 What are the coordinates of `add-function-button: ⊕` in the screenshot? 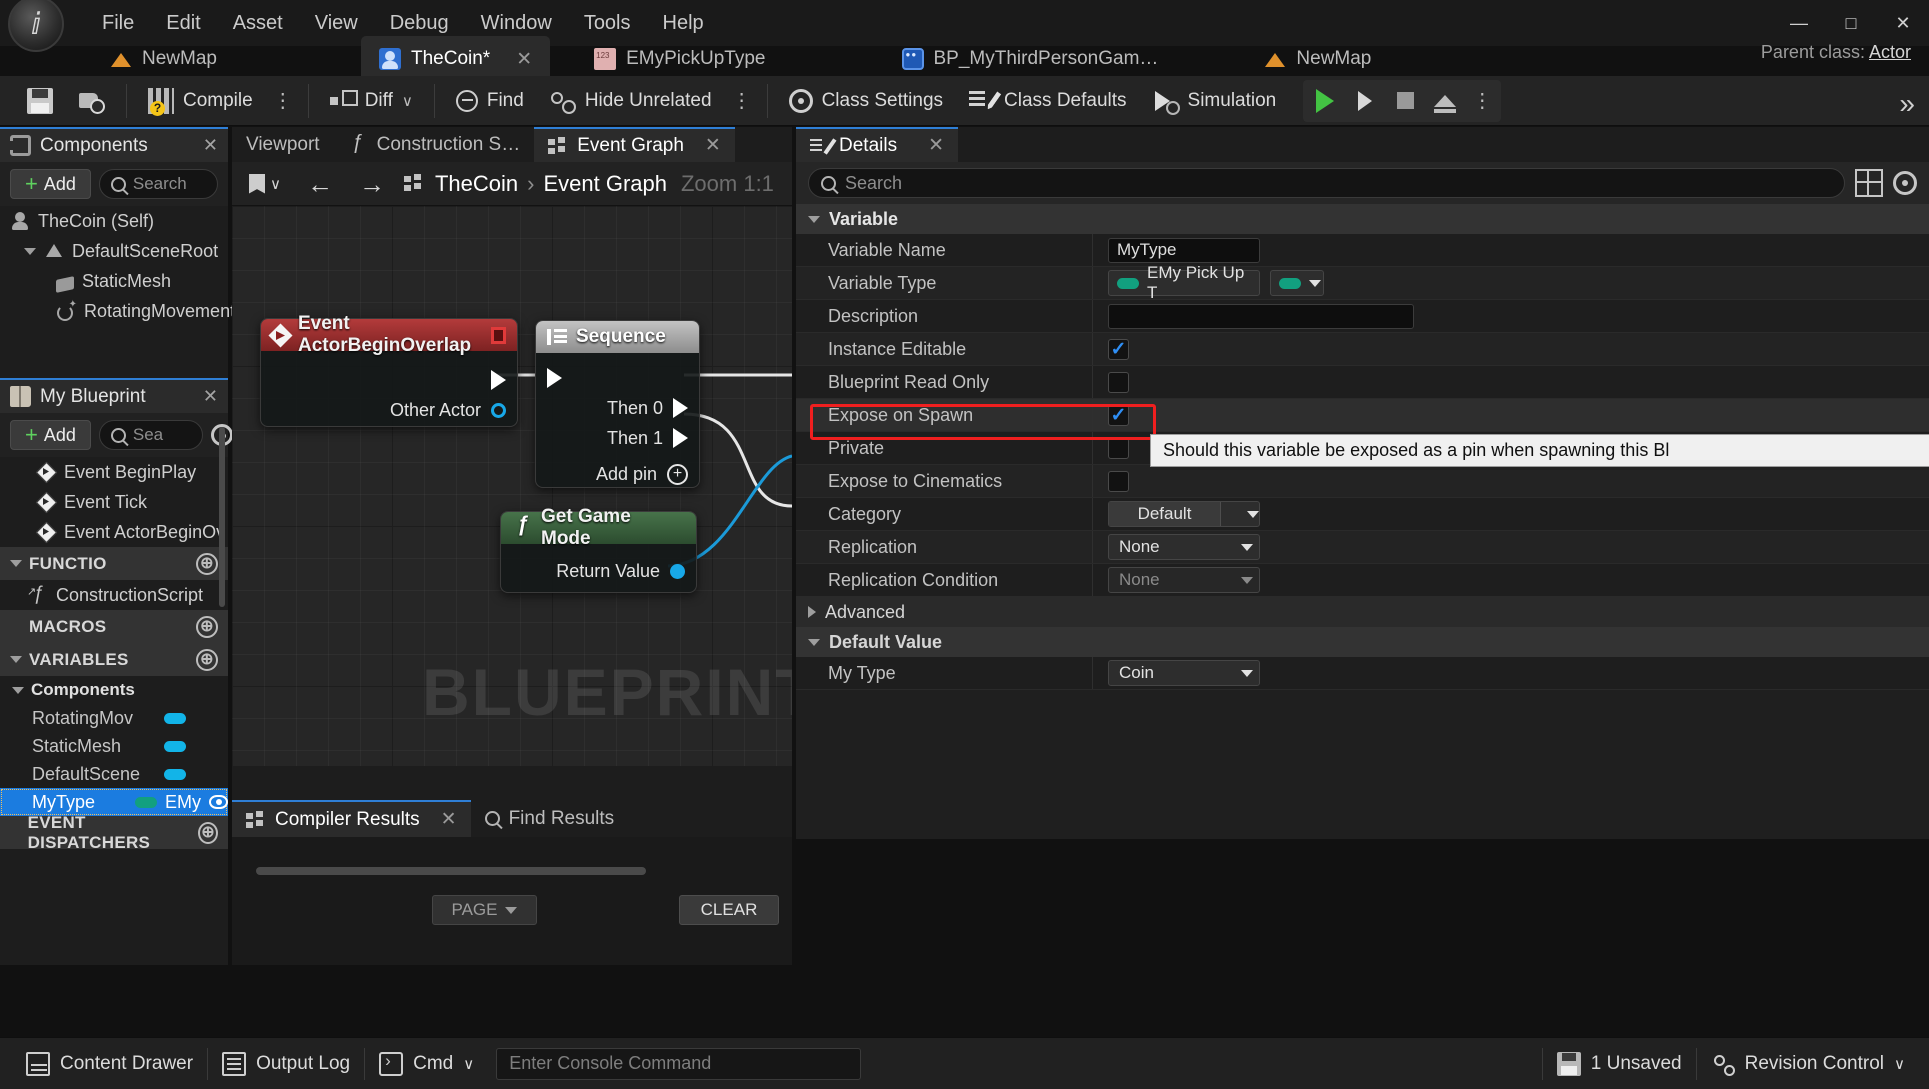 It's located at (207, 563).